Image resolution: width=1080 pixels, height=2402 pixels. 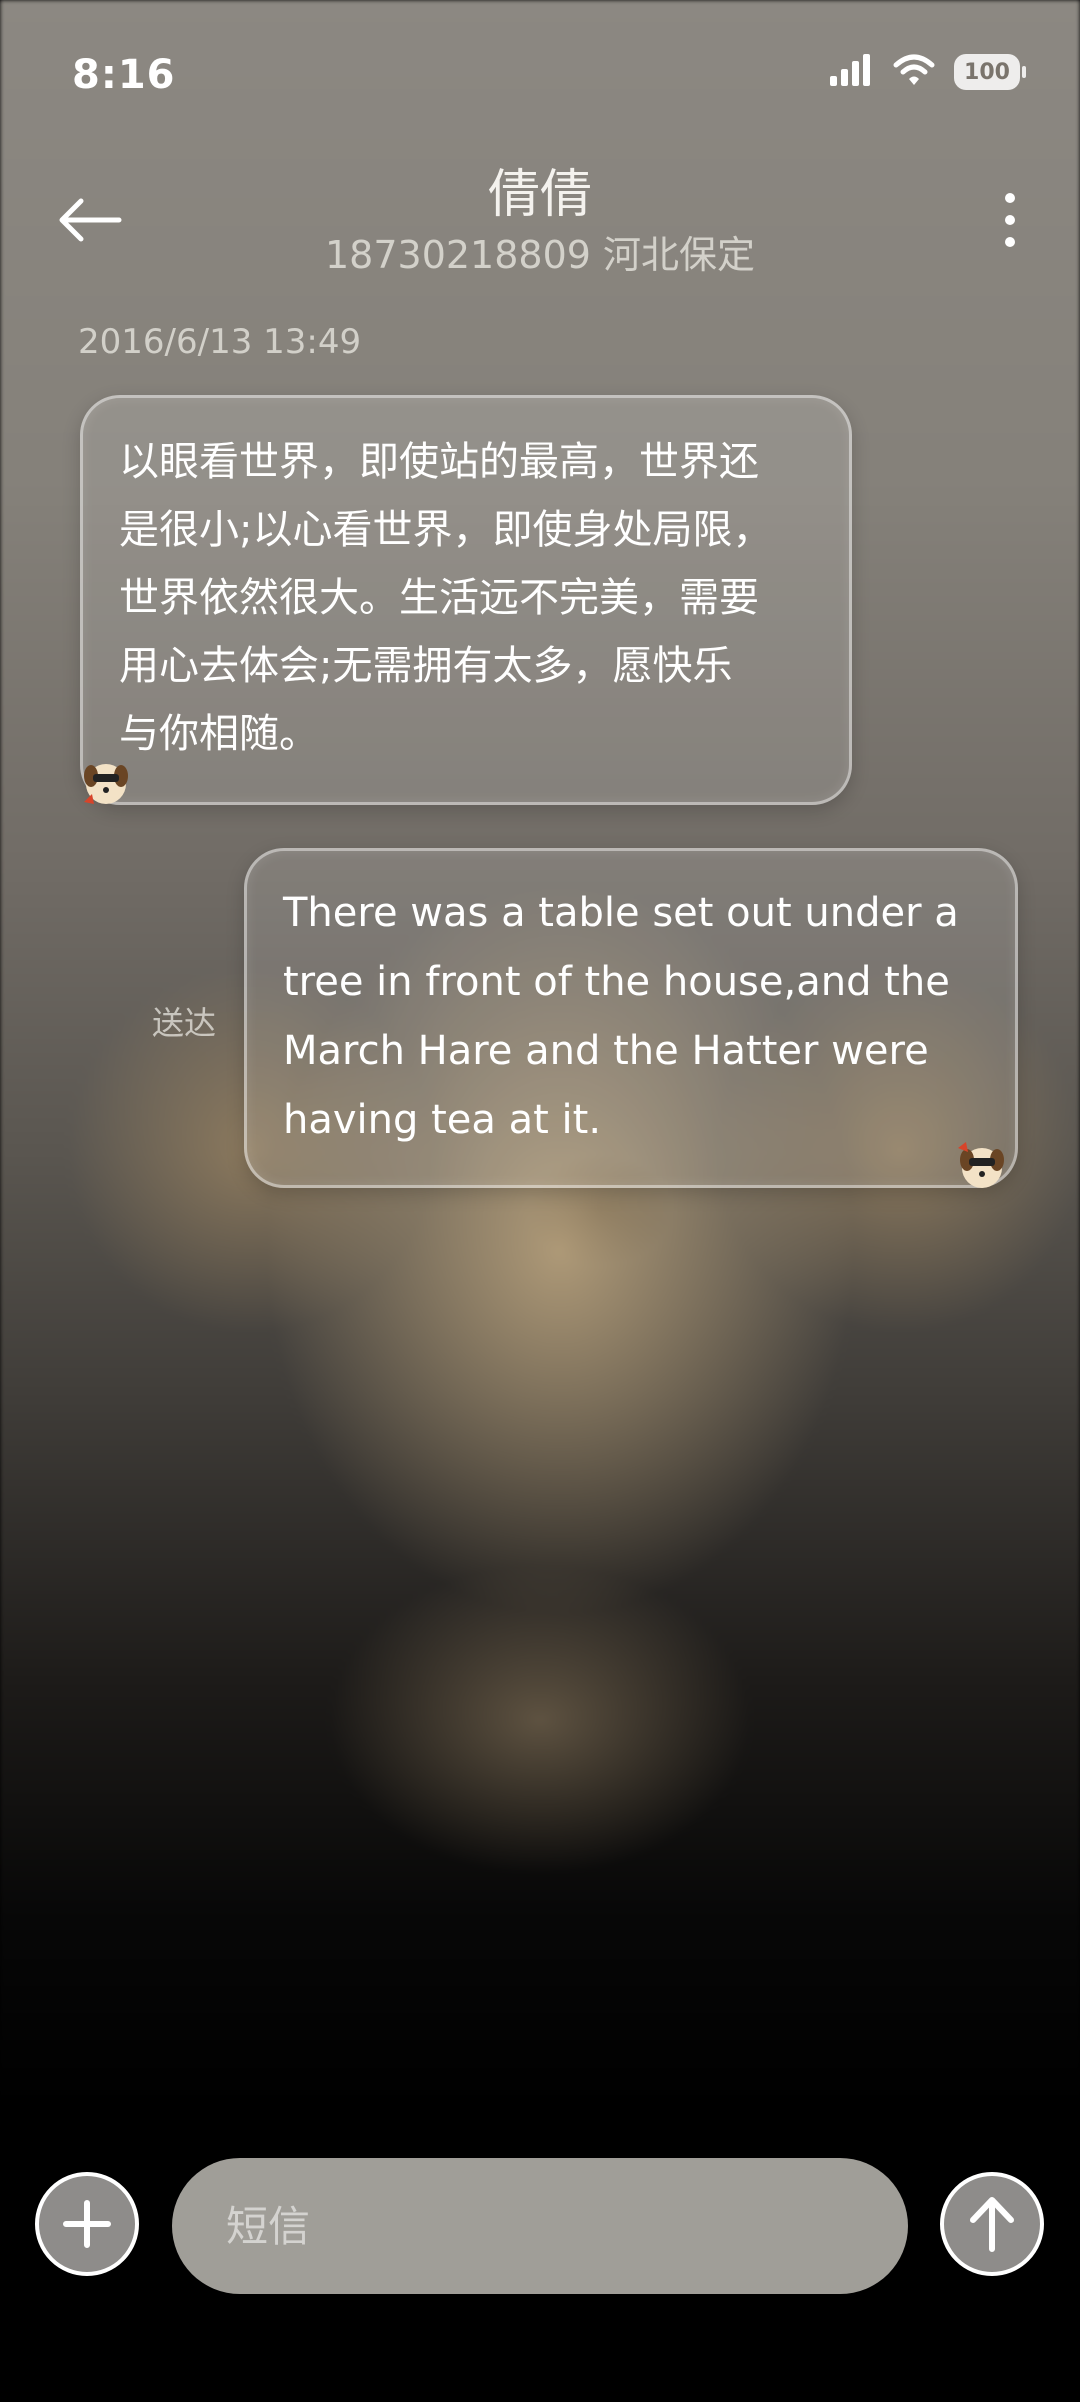 I want to click on status-time: 8:16, so click(x=124, y=75).